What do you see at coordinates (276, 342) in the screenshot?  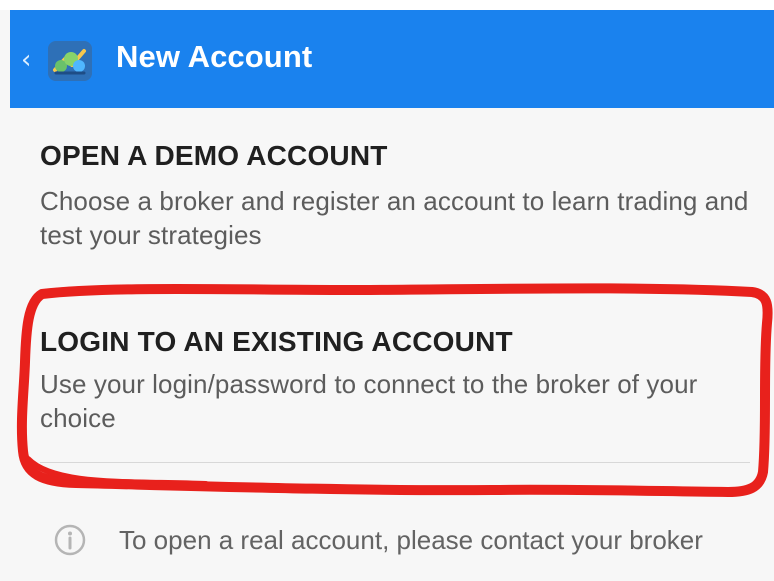 I see `existing-account-heading: LOGIN TO AN EXISTING ACCOUNT` at bounding box center [276, 342].